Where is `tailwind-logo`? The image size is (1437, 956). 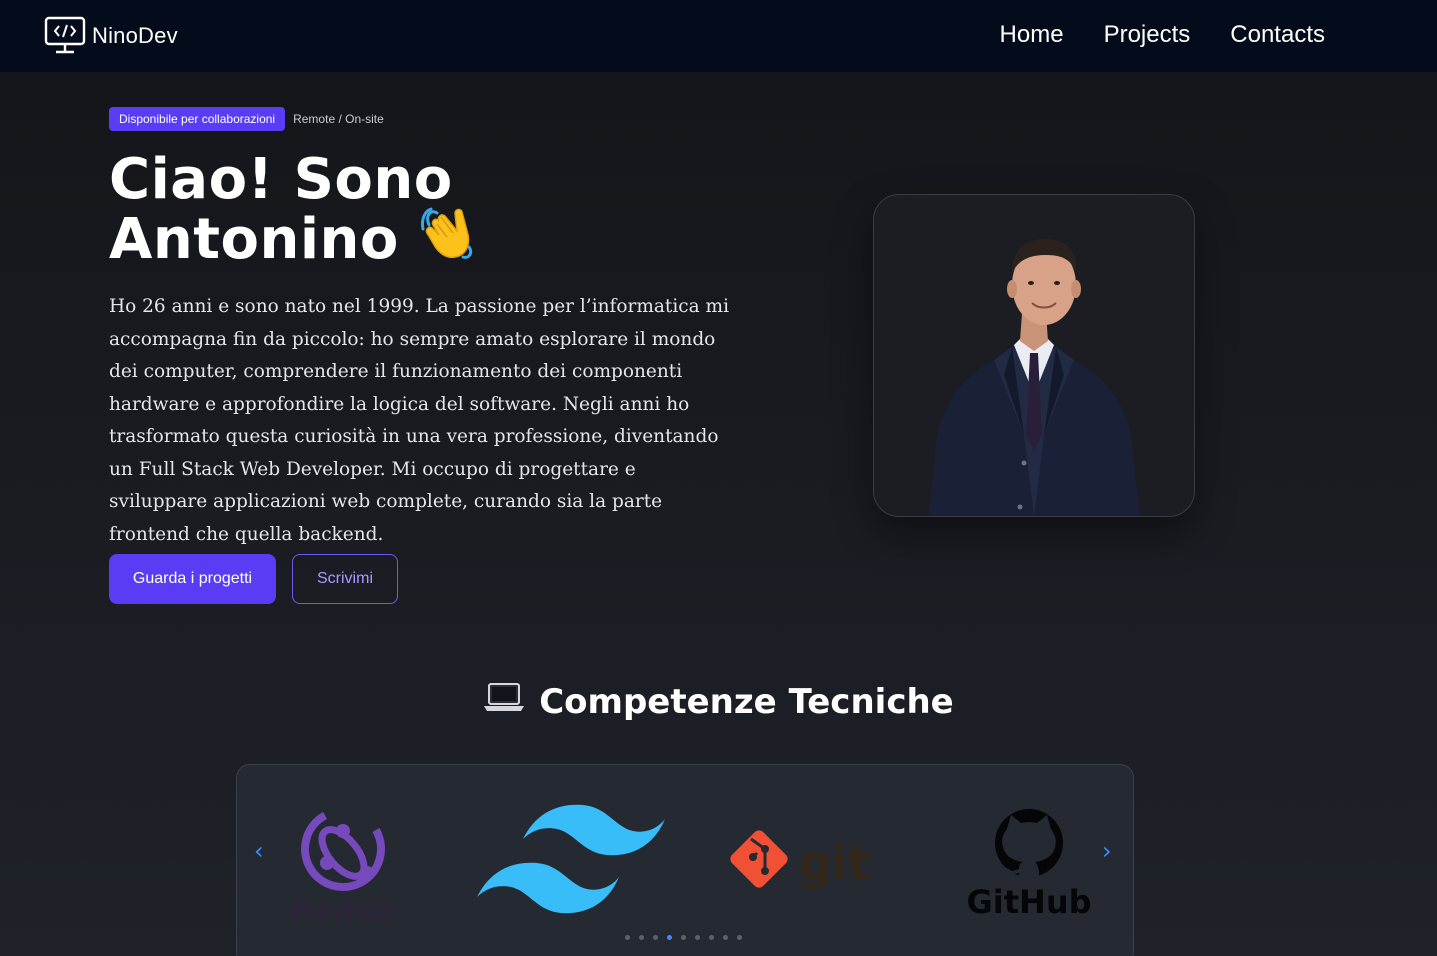
tailwind-logo is located at coordinates (571, 863).